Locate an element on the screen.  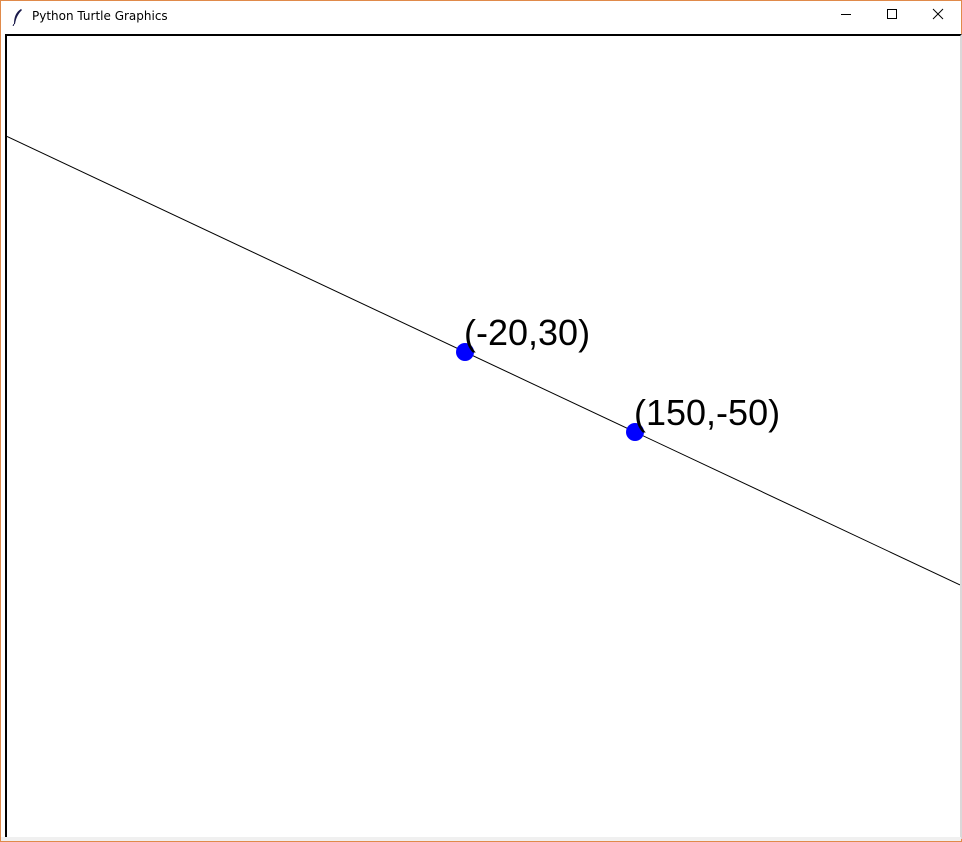
bottom-border is located at coordinates (481, 839).